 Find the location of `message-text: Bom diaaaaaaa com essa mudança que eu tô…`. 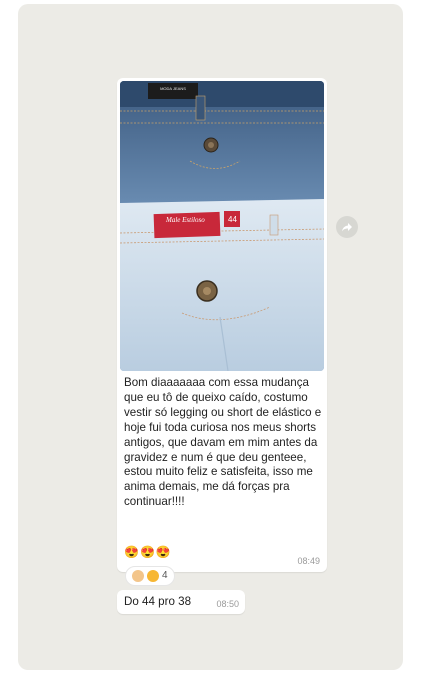

message-text: Bom diaaaaaaa com essa mudança que eu tô… is located at coordinates (223, 442).